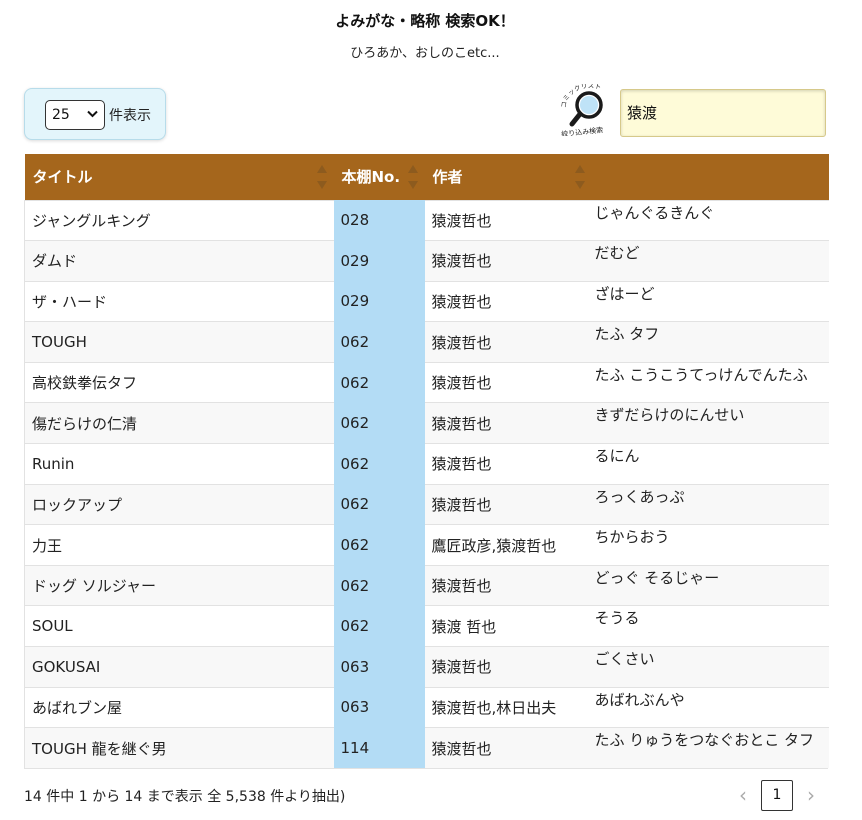 The height and width of the screenshot is (820, 862). I want to click on cell-reading: どっぐ そるじゃー, so click(710, 585).